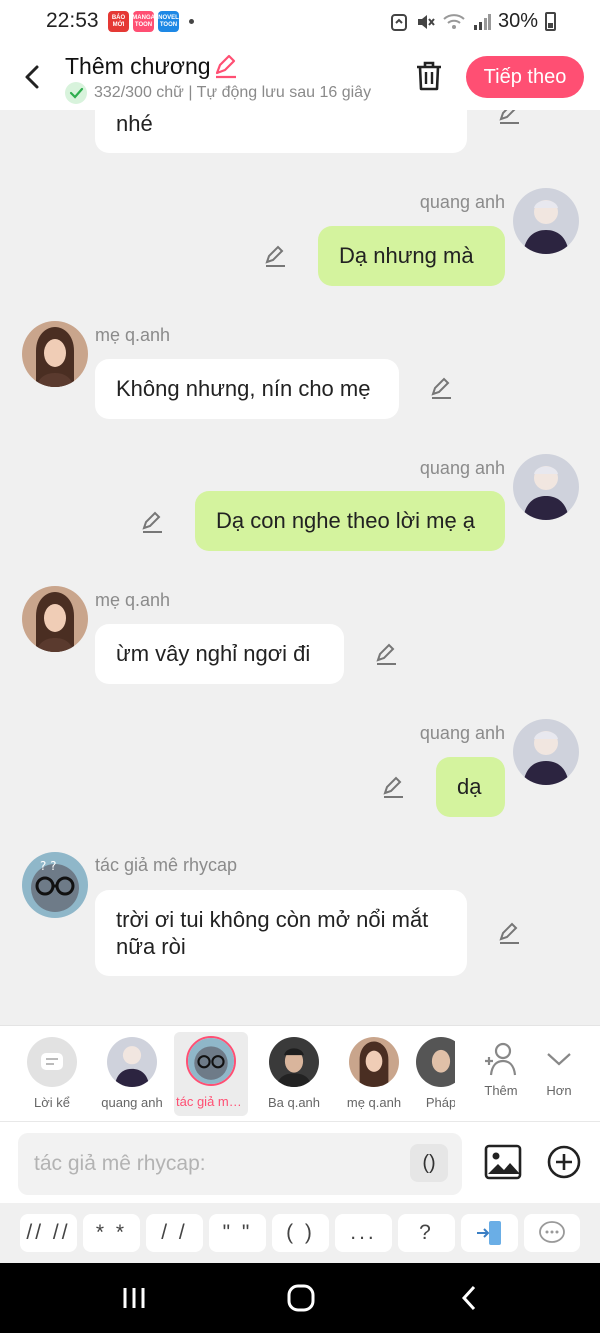  Describe the element at coordinates (33, 77) in the screenshot. I see `back-button` at that location.